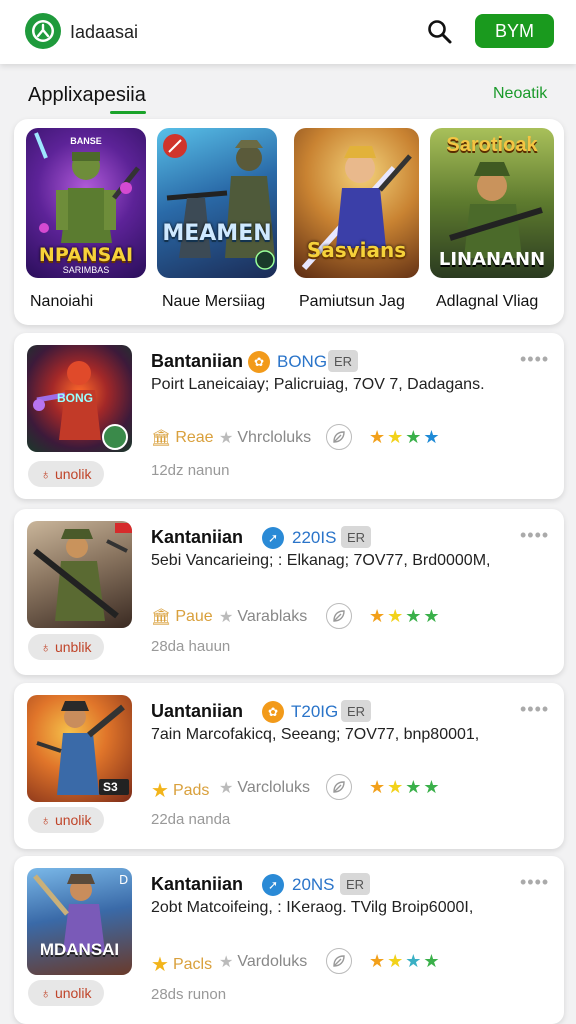 The width and height of the screenshot is (576, 1024). I want to click on featured-app-label: Pamiutsun Jag, so click(352, 301).